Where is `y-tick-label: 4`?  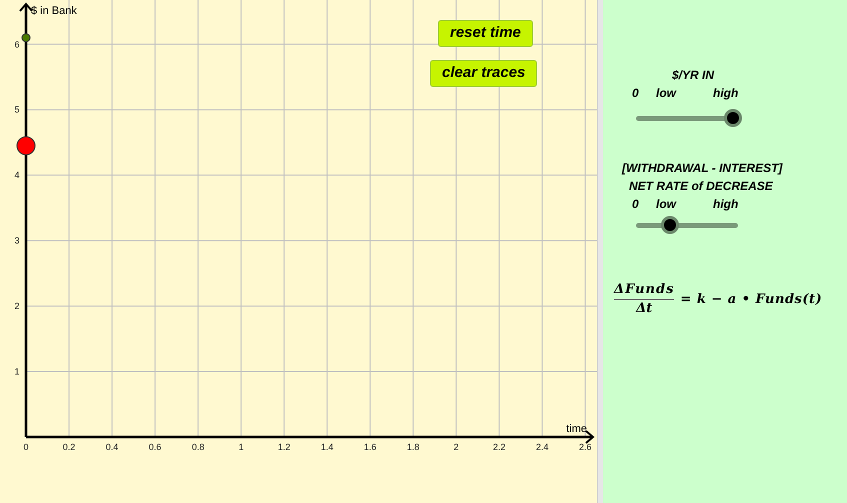
y-tick-label: 4 is located at coordinates (17, 175).